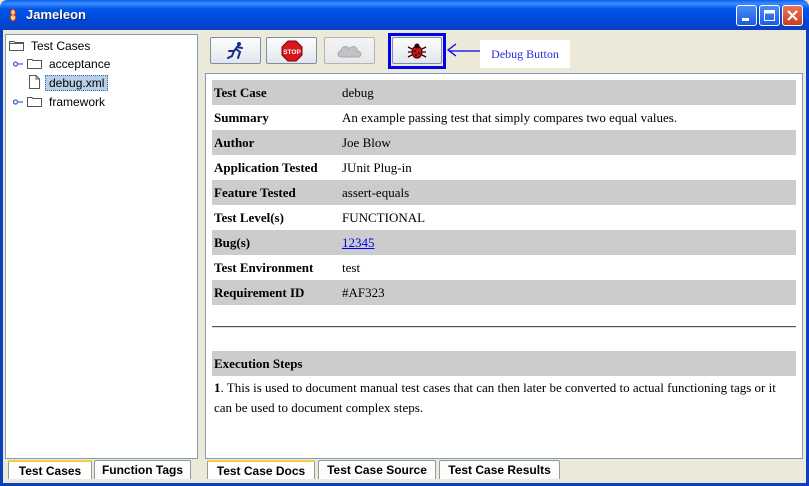  Describe the element at coordinates (276, 142) in the screenshot. I see `property-key: Author` at that location.